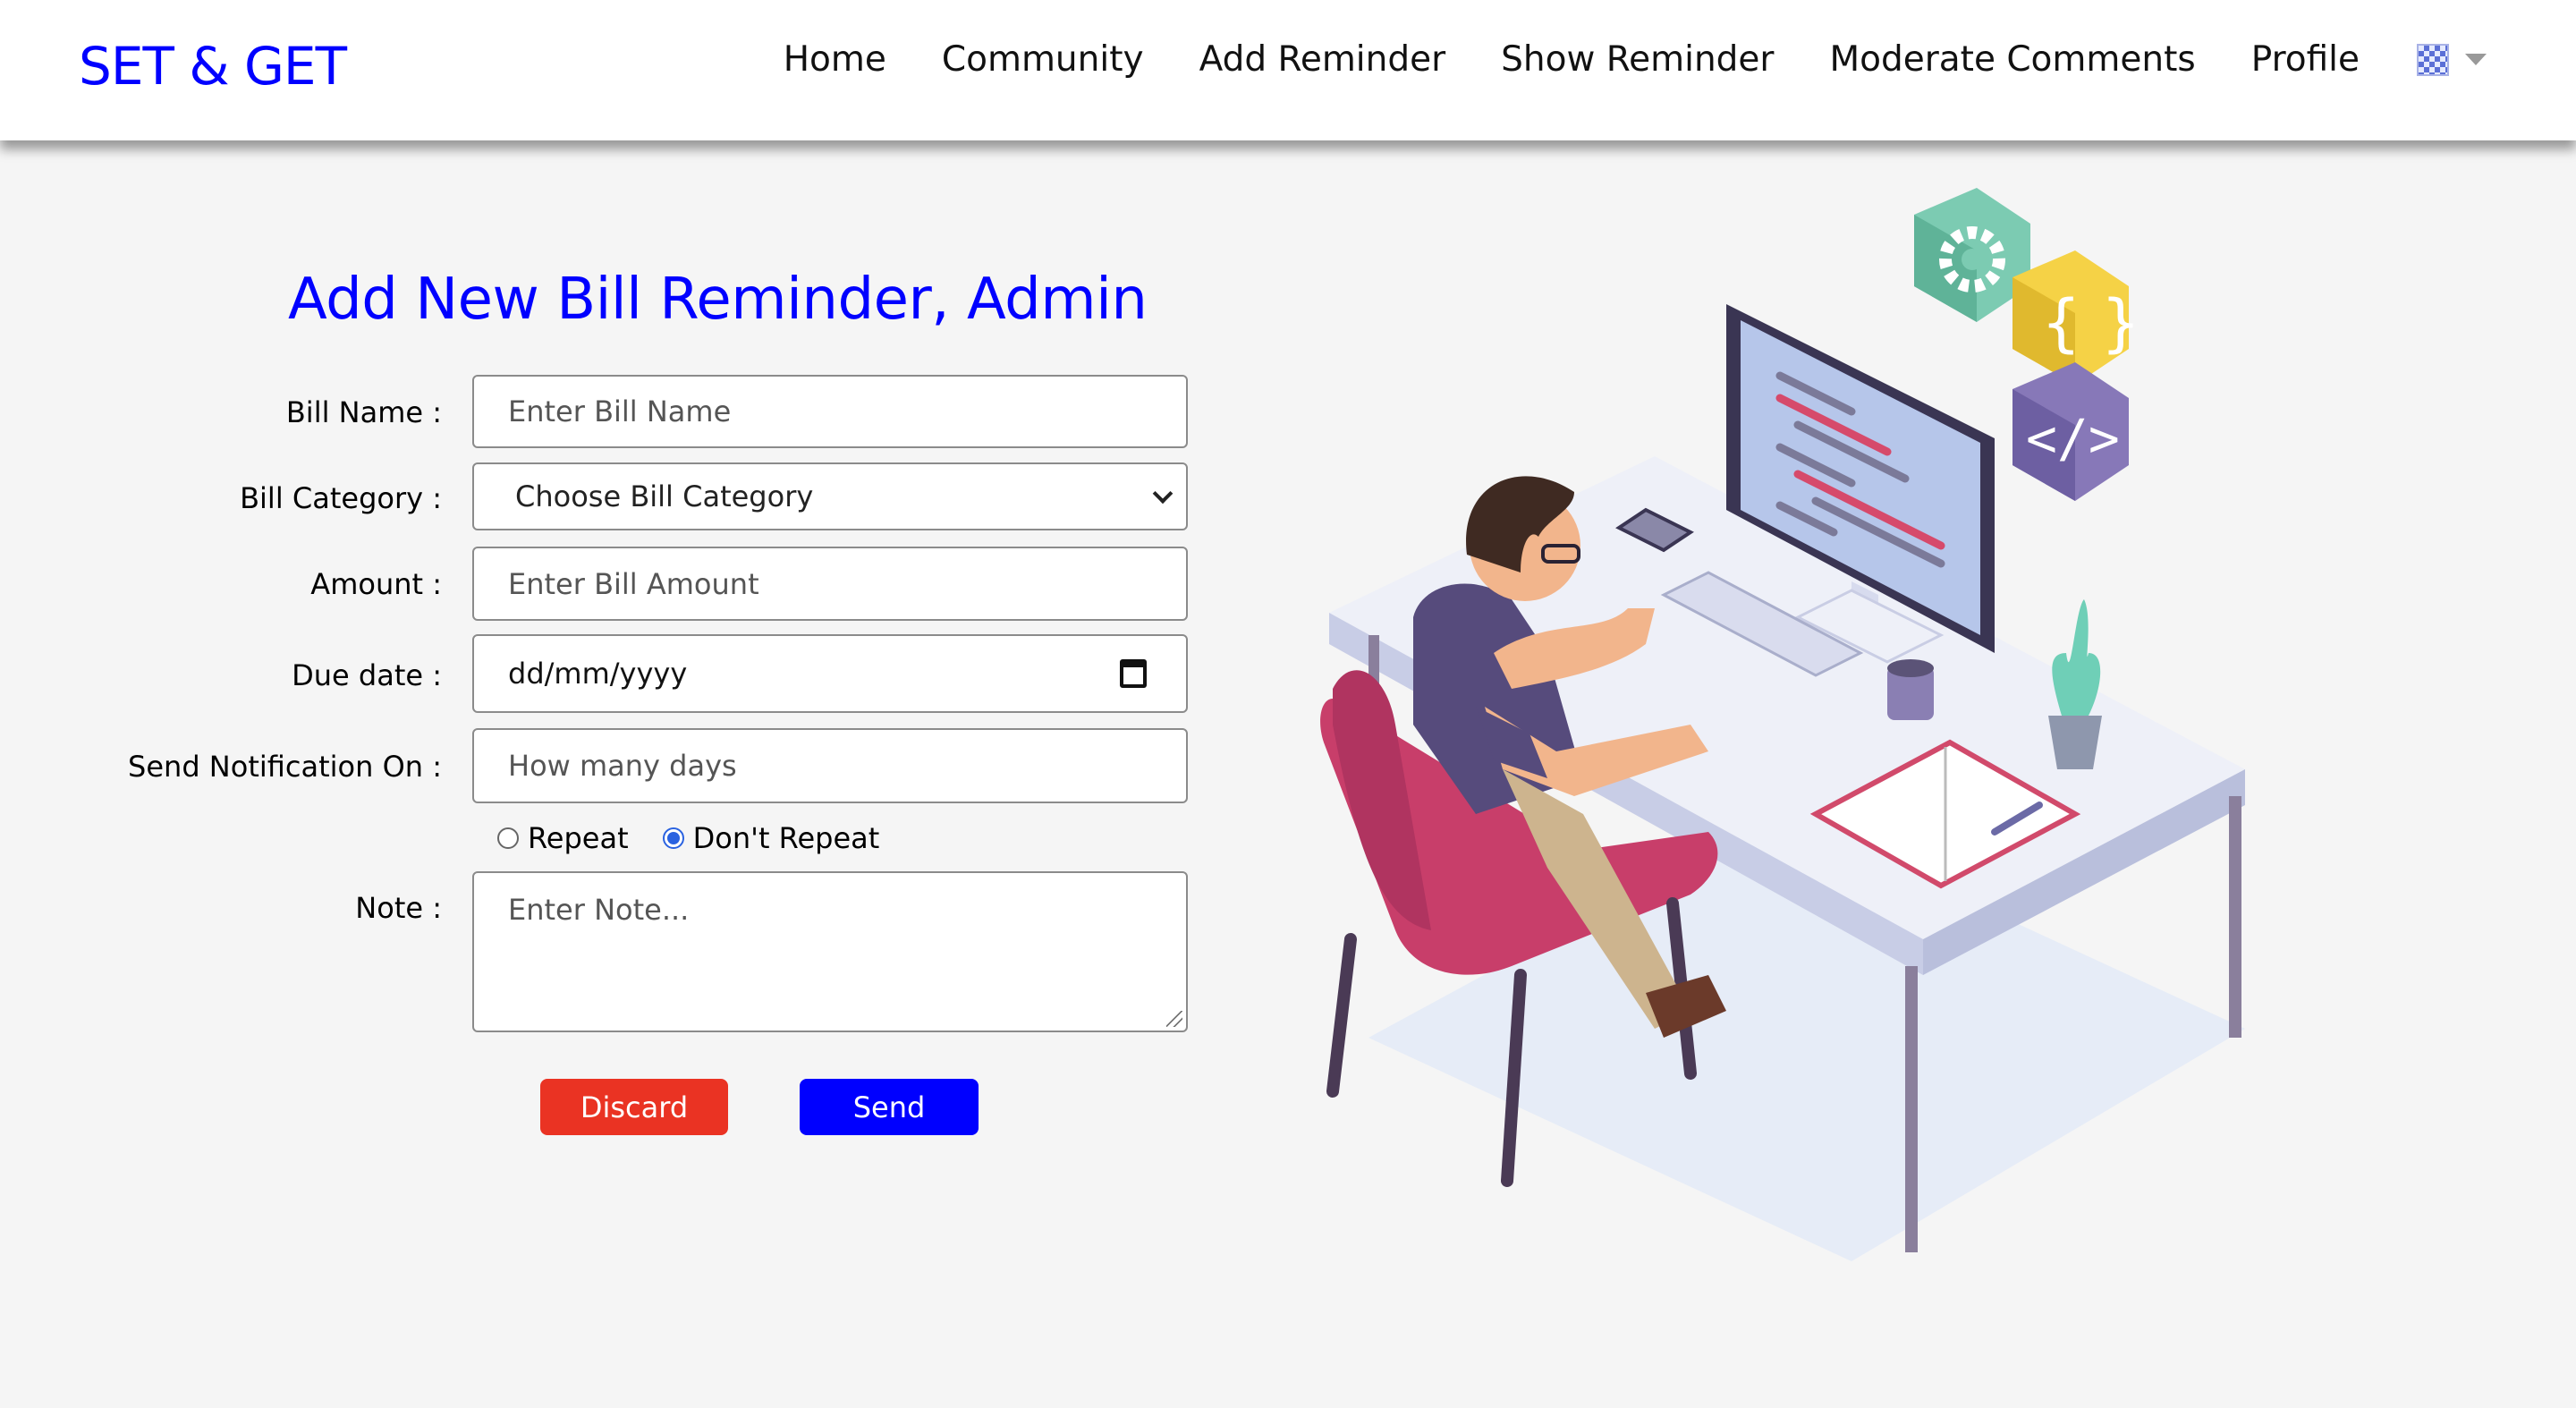 This screenshot has width=2576, height=1408. Describe the element at coordinates (367, 675) in the screenshot. I see `due-date-label: Due date :` at that location.